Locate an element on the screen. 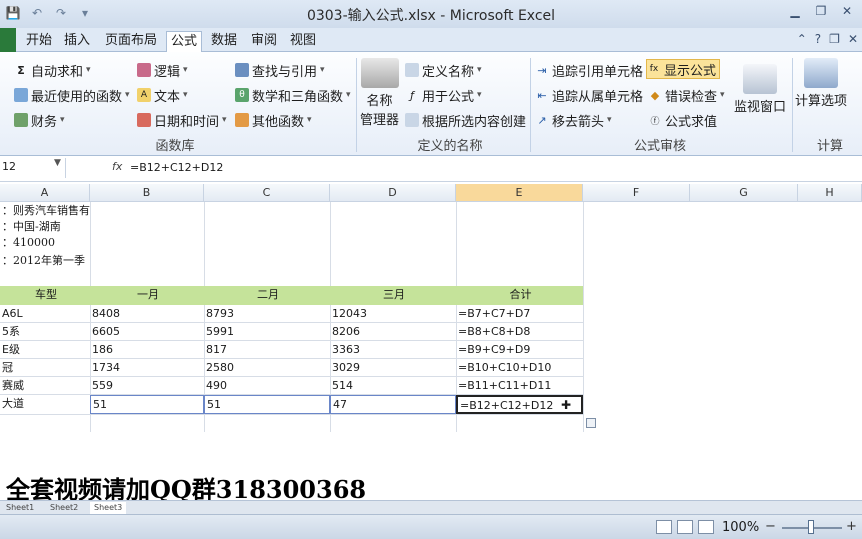 The image size is (862, 539). tab-formulas: 公式 is located at coordinates (184, 41).